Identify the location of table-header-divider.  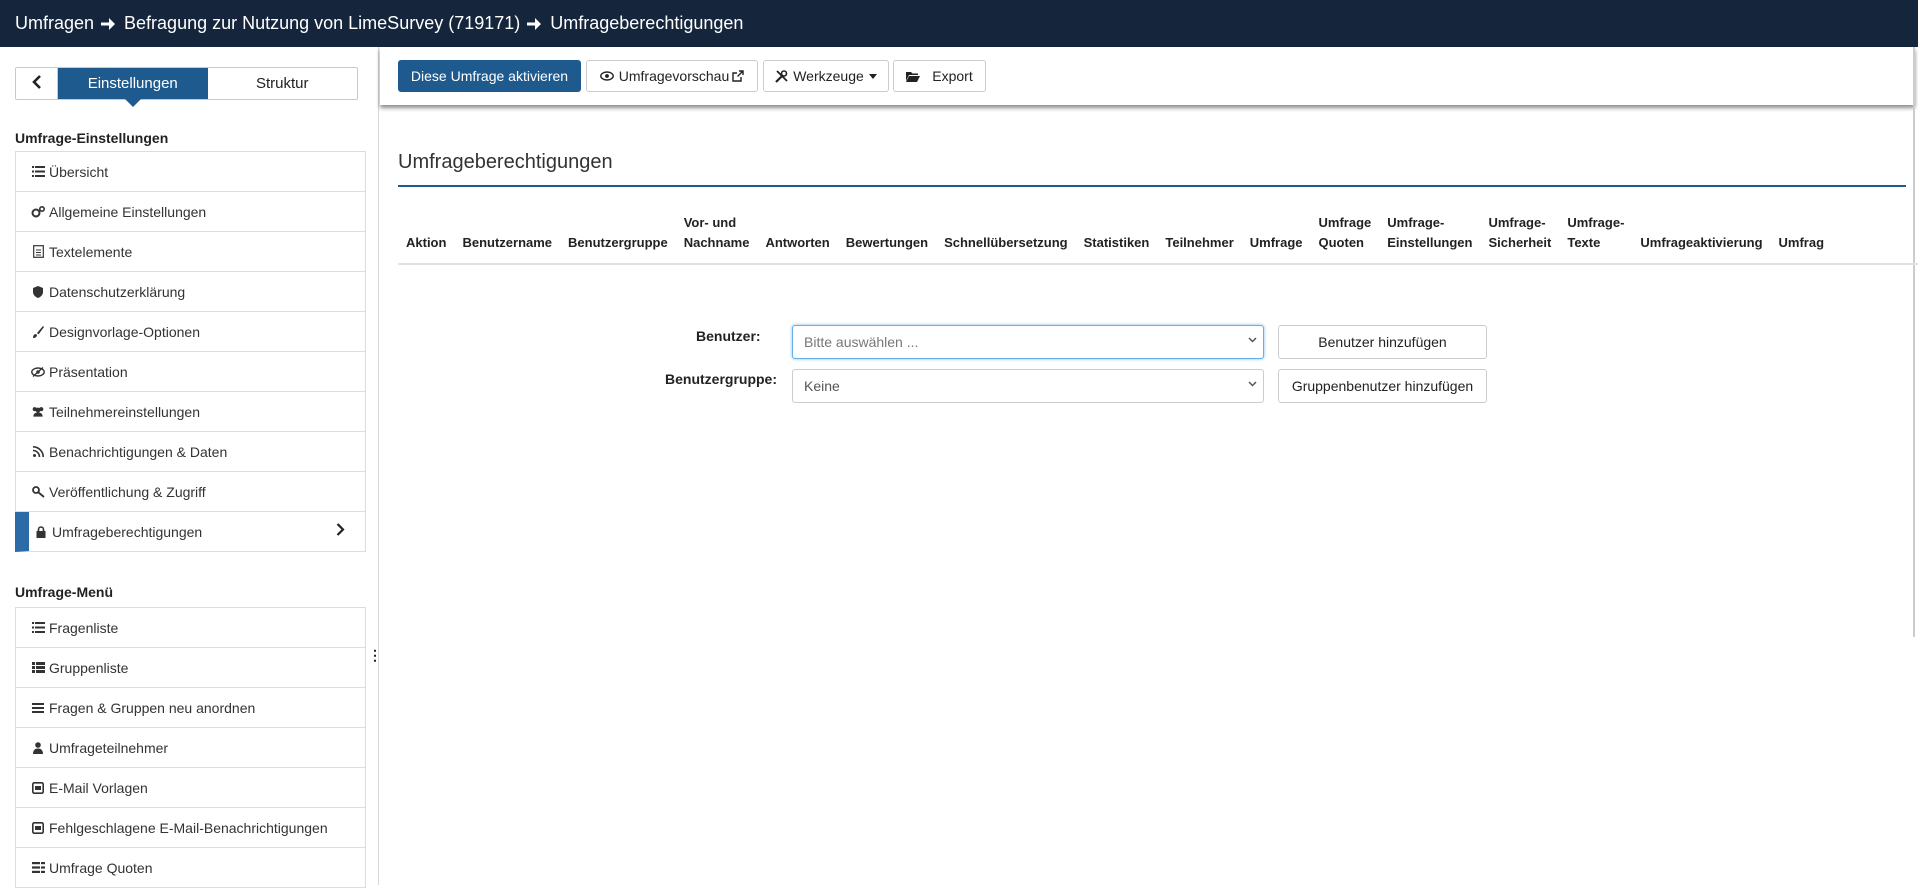
(1158, 264).